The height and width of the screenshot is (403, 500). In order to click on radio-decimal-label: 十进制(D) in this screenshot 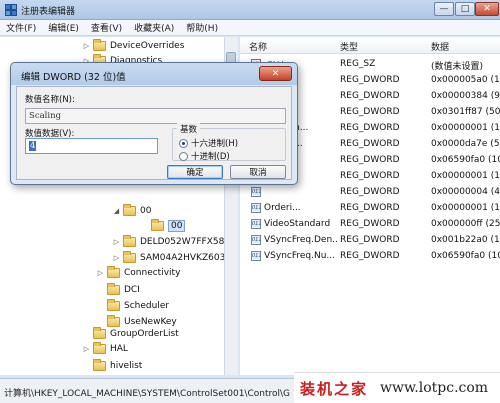, I will do `click(210, 157)`.